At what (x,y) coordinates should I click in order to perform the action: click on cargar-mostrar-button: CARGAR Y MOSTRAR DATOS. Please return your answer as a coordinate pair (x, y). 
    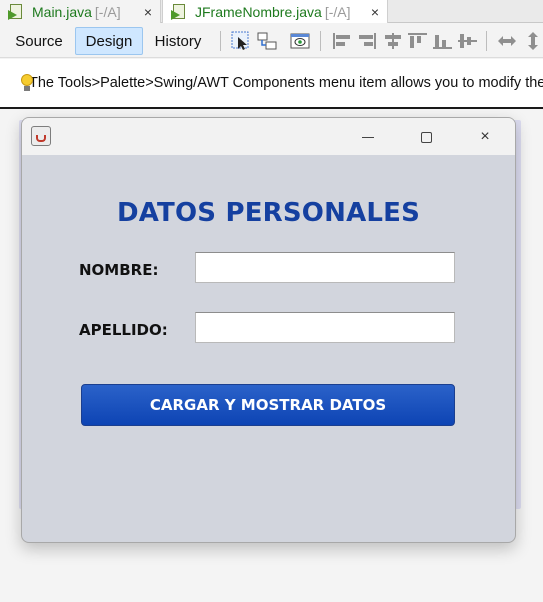
    Looking at the image, I should click on (268, 405).